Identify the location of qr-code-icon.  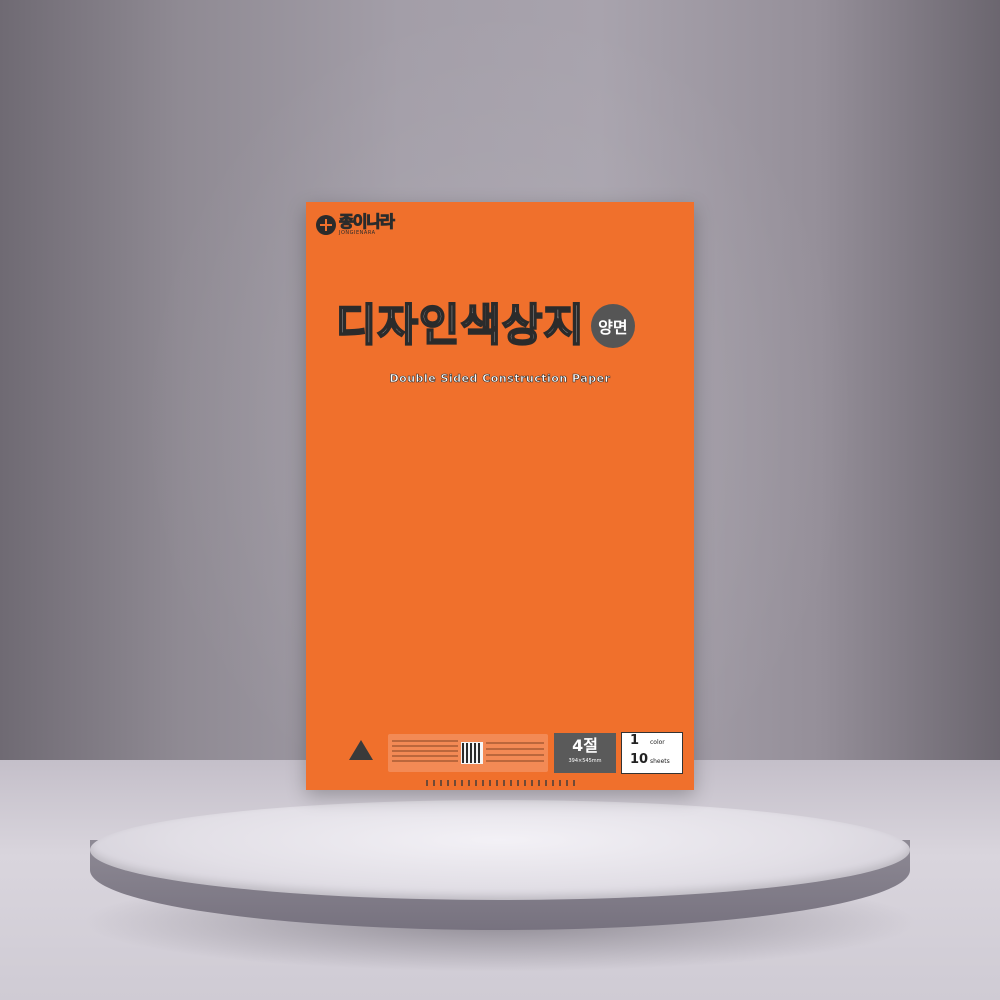
(472, 753).